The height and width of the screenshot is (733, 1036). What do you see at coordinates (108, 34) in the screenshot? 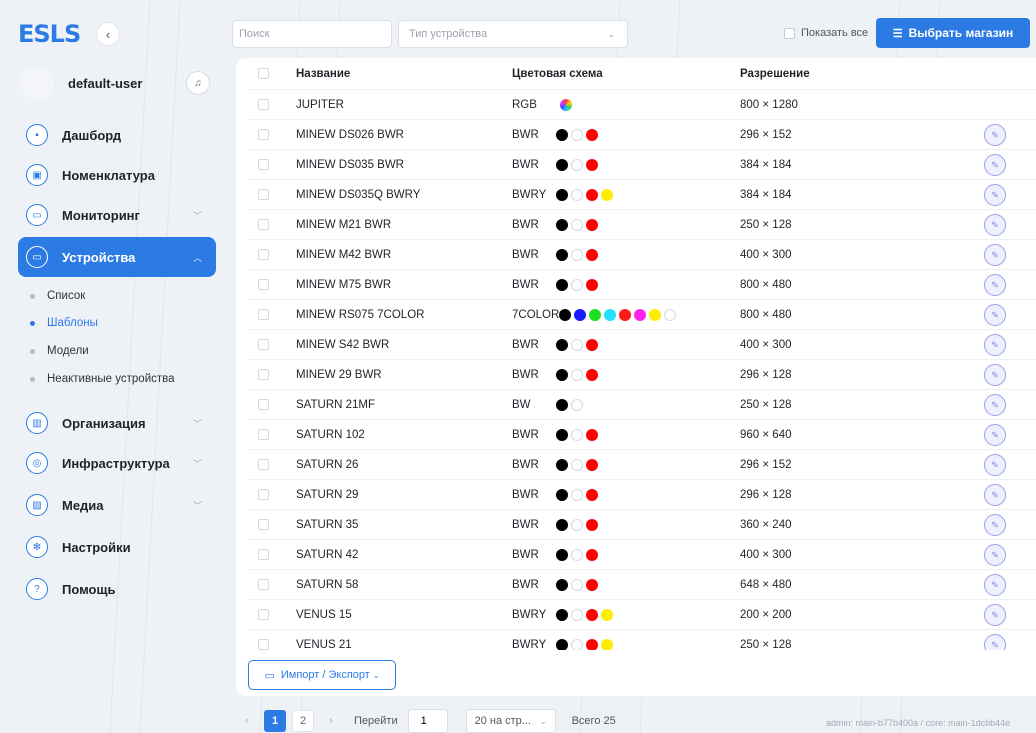
I see `collapse-sidebar-button: ‹` at bounding box center [108, 34].